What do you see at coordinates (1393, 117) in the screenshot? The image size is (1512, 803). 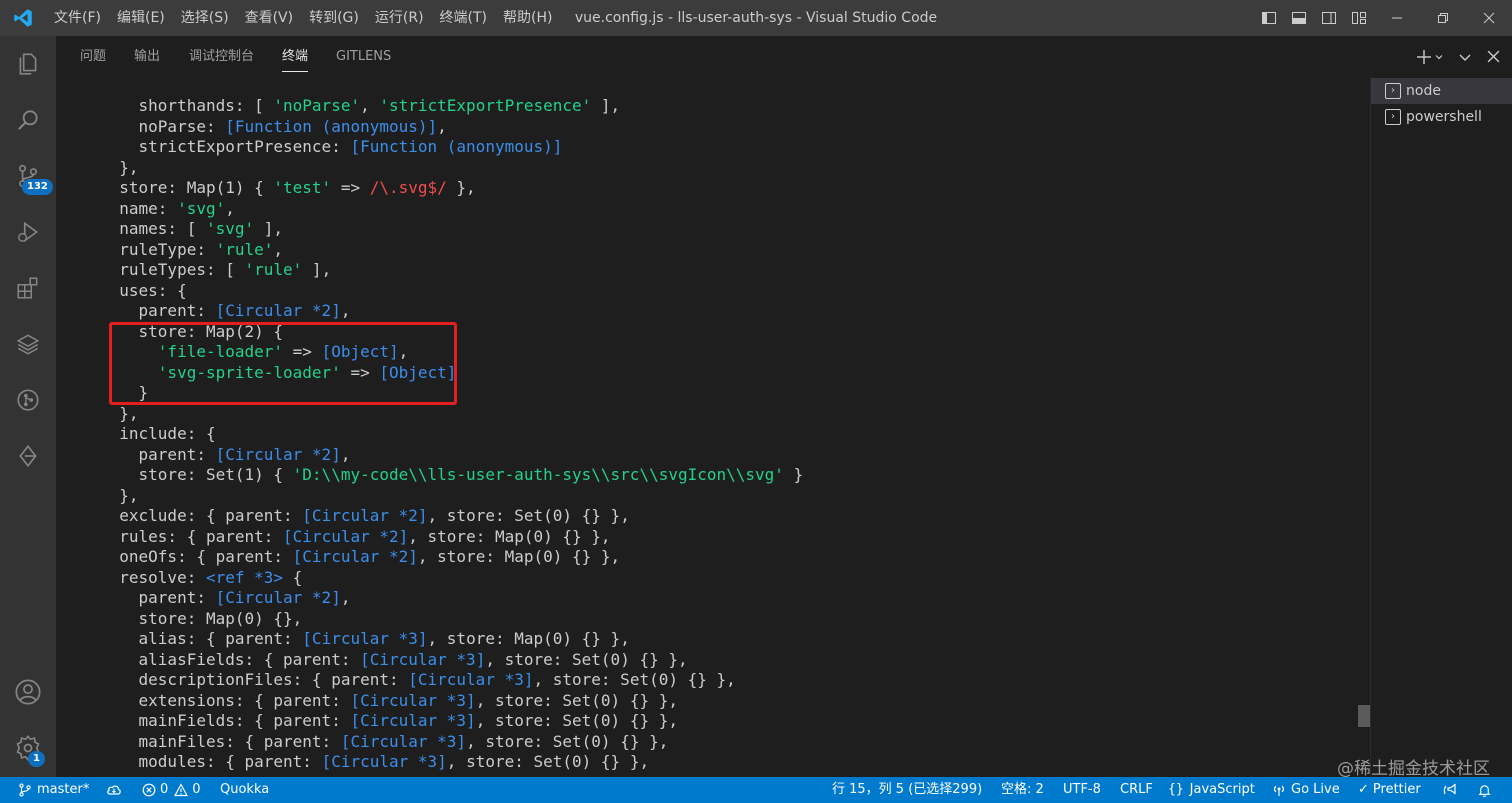 I see `terminal-icon: ›` at bounding box center [1393, 117].